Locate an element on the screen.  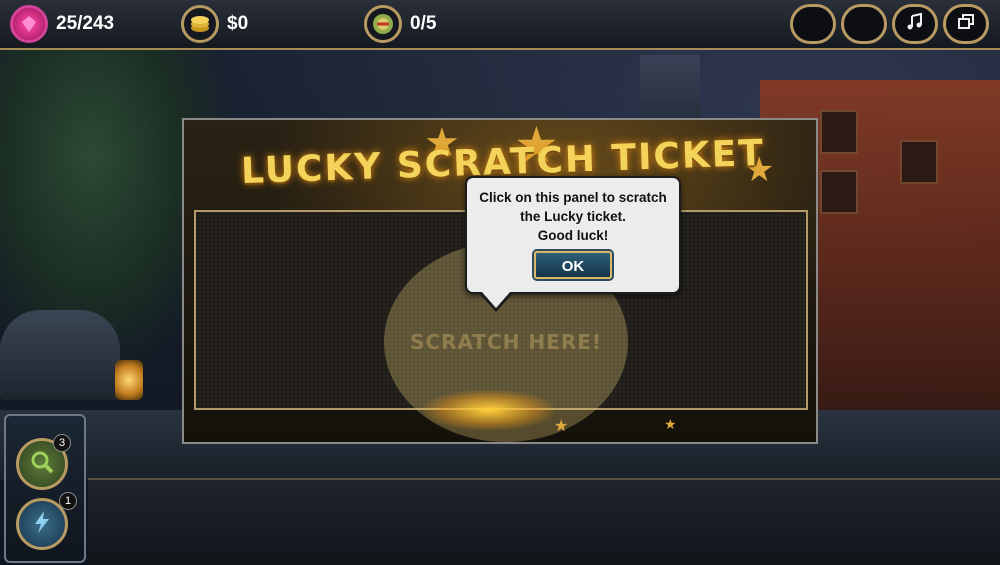
music-toggle-button is located at coordinates (915, 24).